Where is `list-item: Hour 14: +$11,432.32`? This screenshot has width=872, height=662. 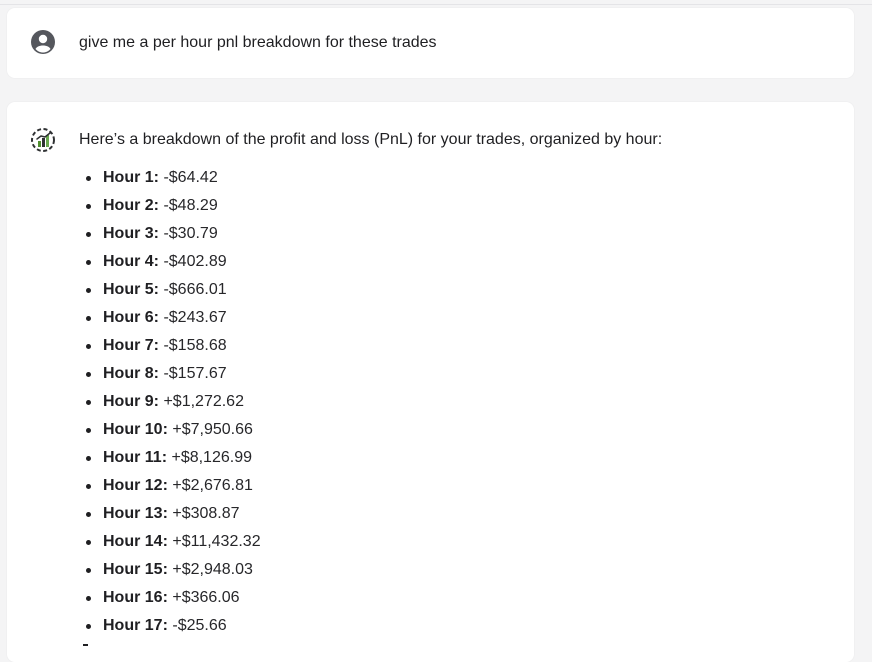 list-item: Hour 14: +$11,432.32 is located at coordinates (172, 546).